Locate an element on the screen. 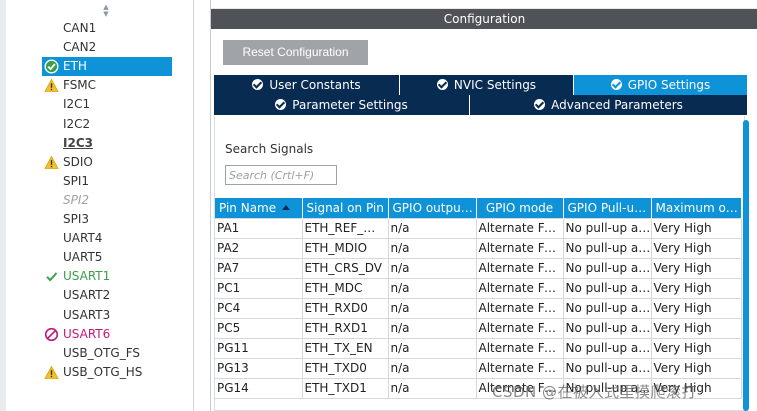 The height and width of the screenshot is (411, 757). sidebar-item-label: USART2 is located at coordinates (87, 295).